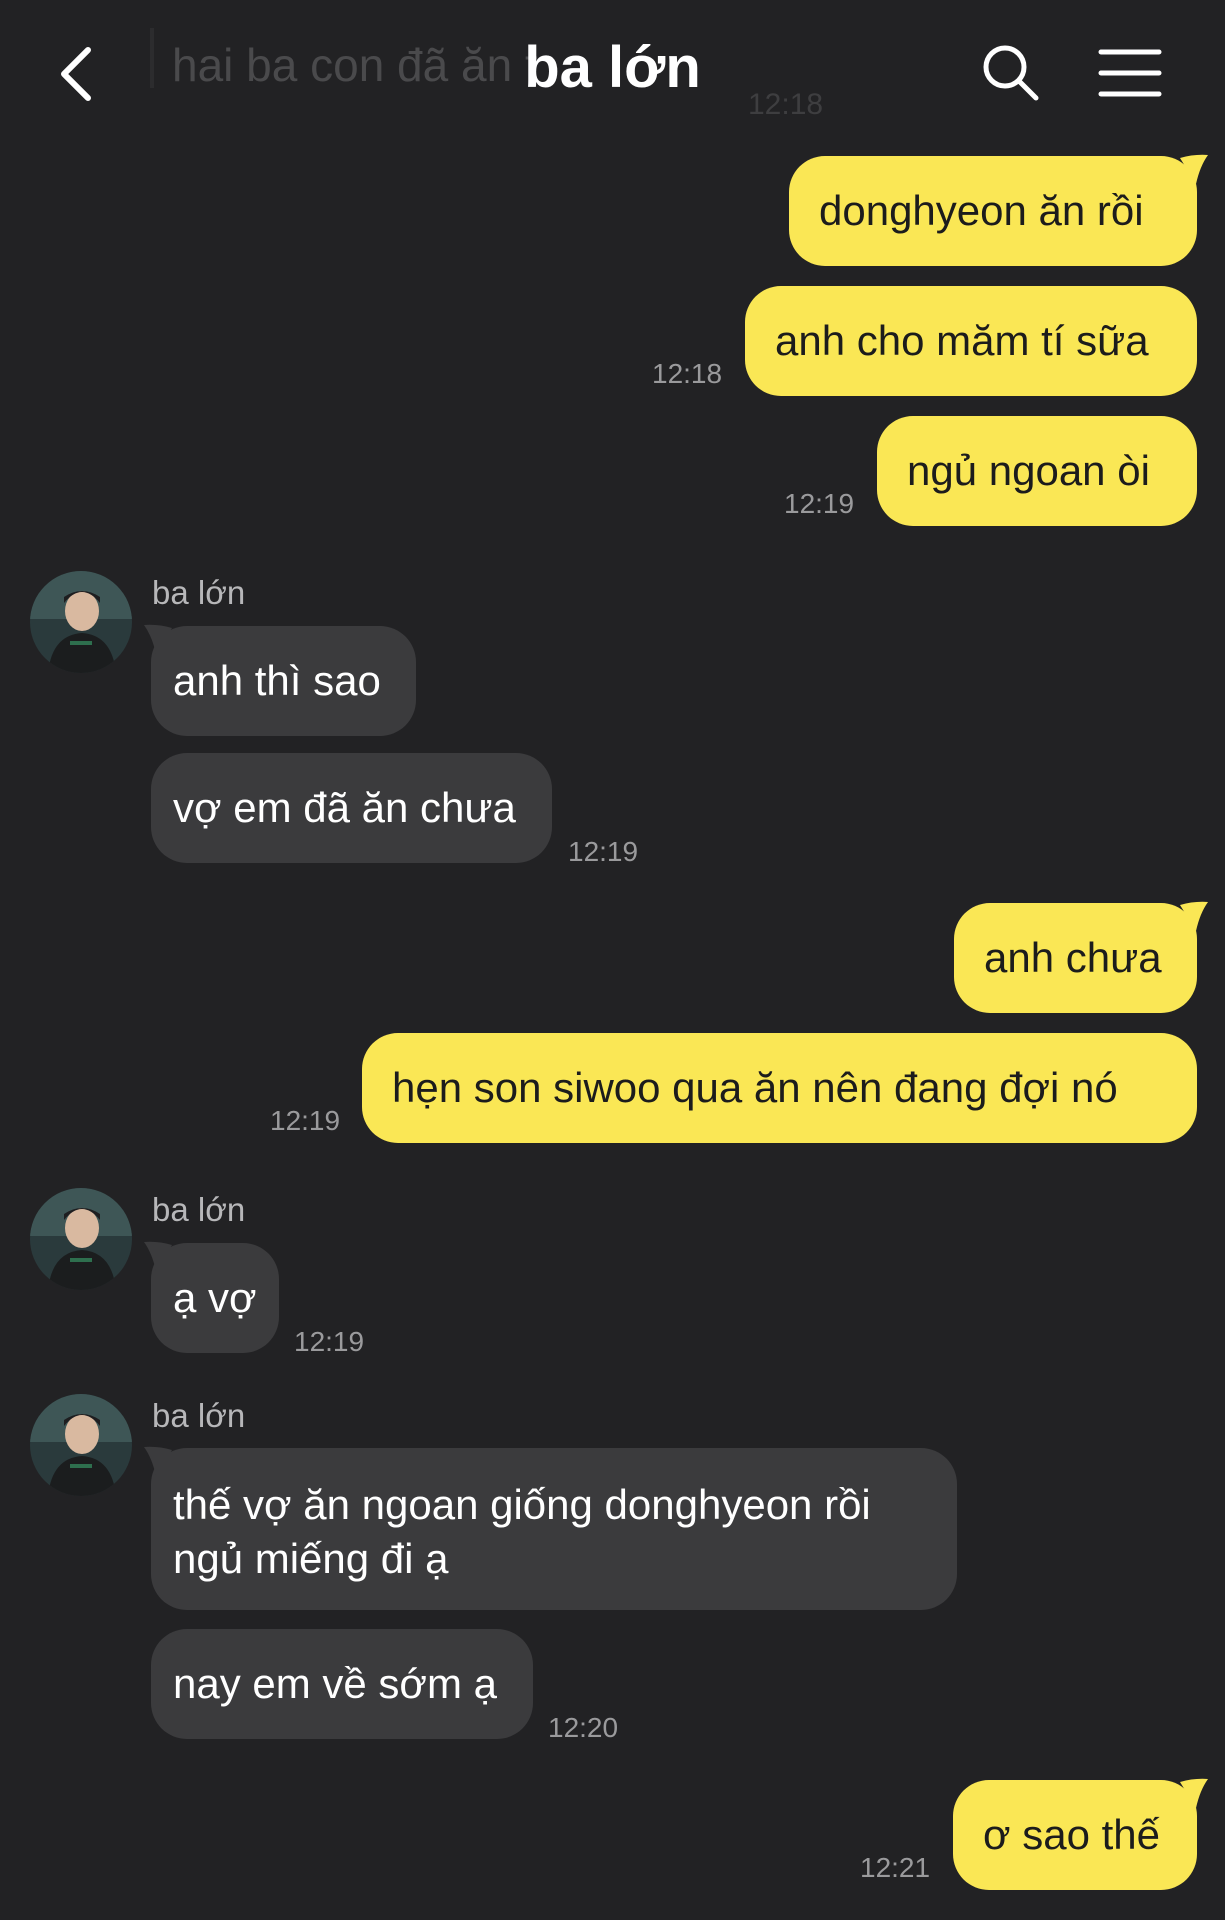 The width and height of the screenshot is (1225, 1920). Describe the element at coordinates (583, 1727) in the screenshot. I see `message-time: 12:20` at that location.